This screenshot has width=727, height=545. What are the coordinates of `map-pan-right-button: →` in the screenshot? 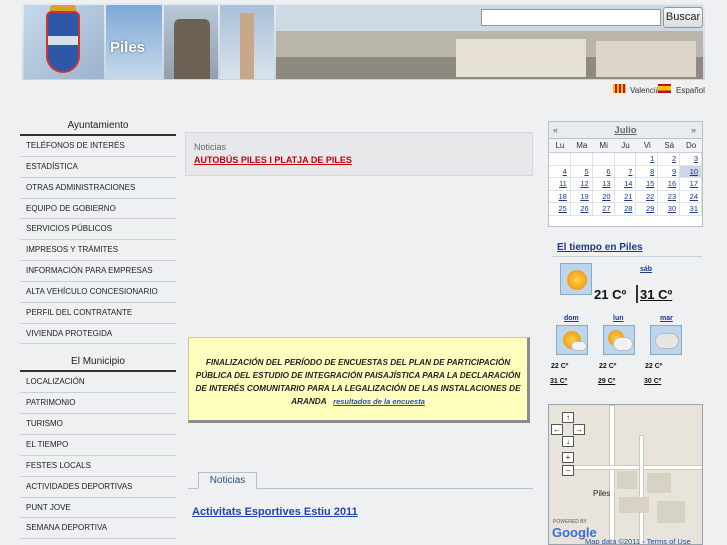 It's located at (579, 429).